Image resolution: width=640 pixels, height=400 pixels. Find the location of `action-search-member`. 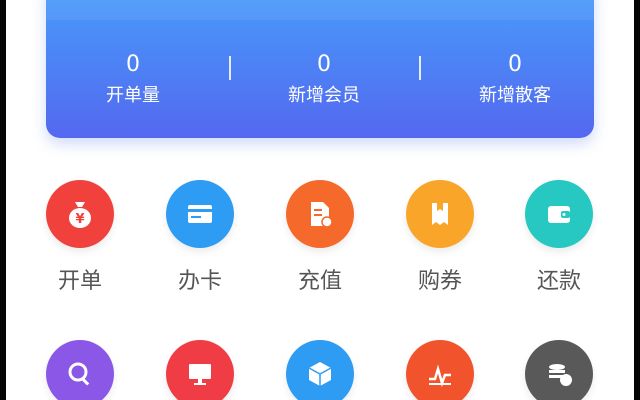

action-search-member is located at coordinates (80, 370).